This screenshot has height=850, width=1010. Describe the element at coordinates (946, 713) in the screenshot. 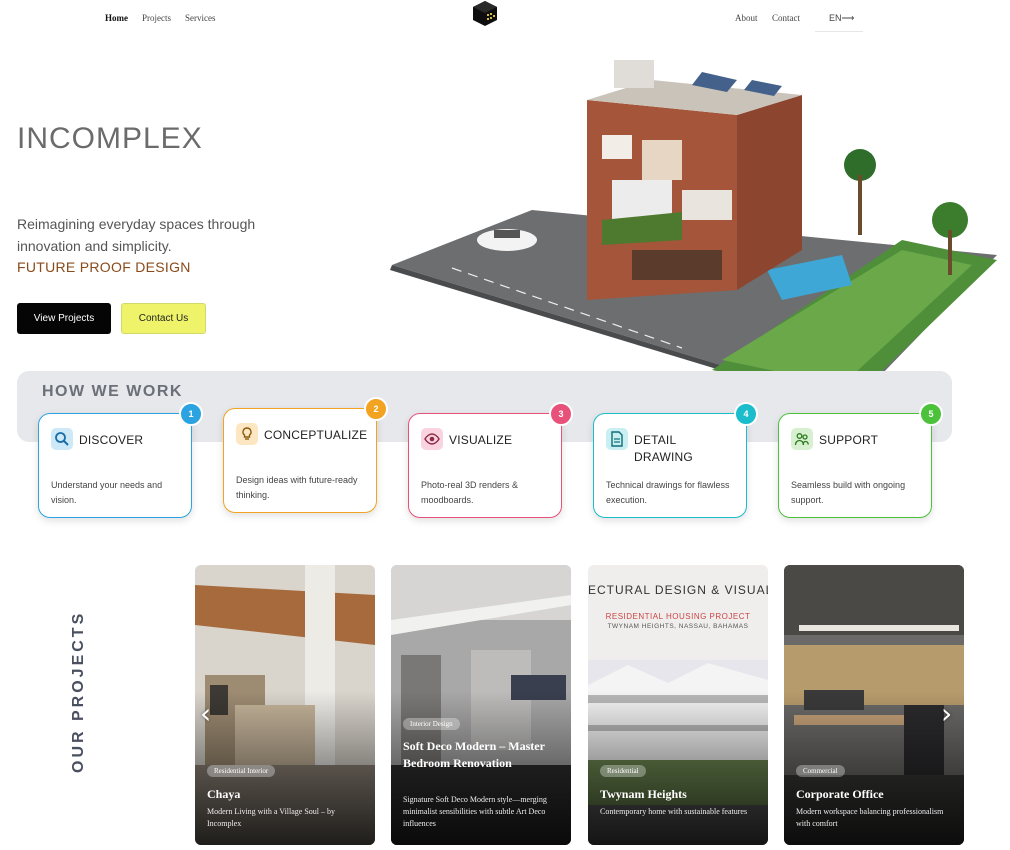

I see `carousel-next-arrow: ›` at that location.